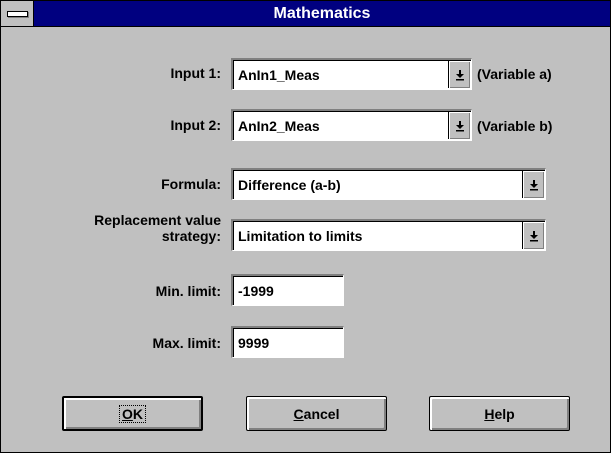  I want to click on formula-label: Formula:, so click(191, 184).